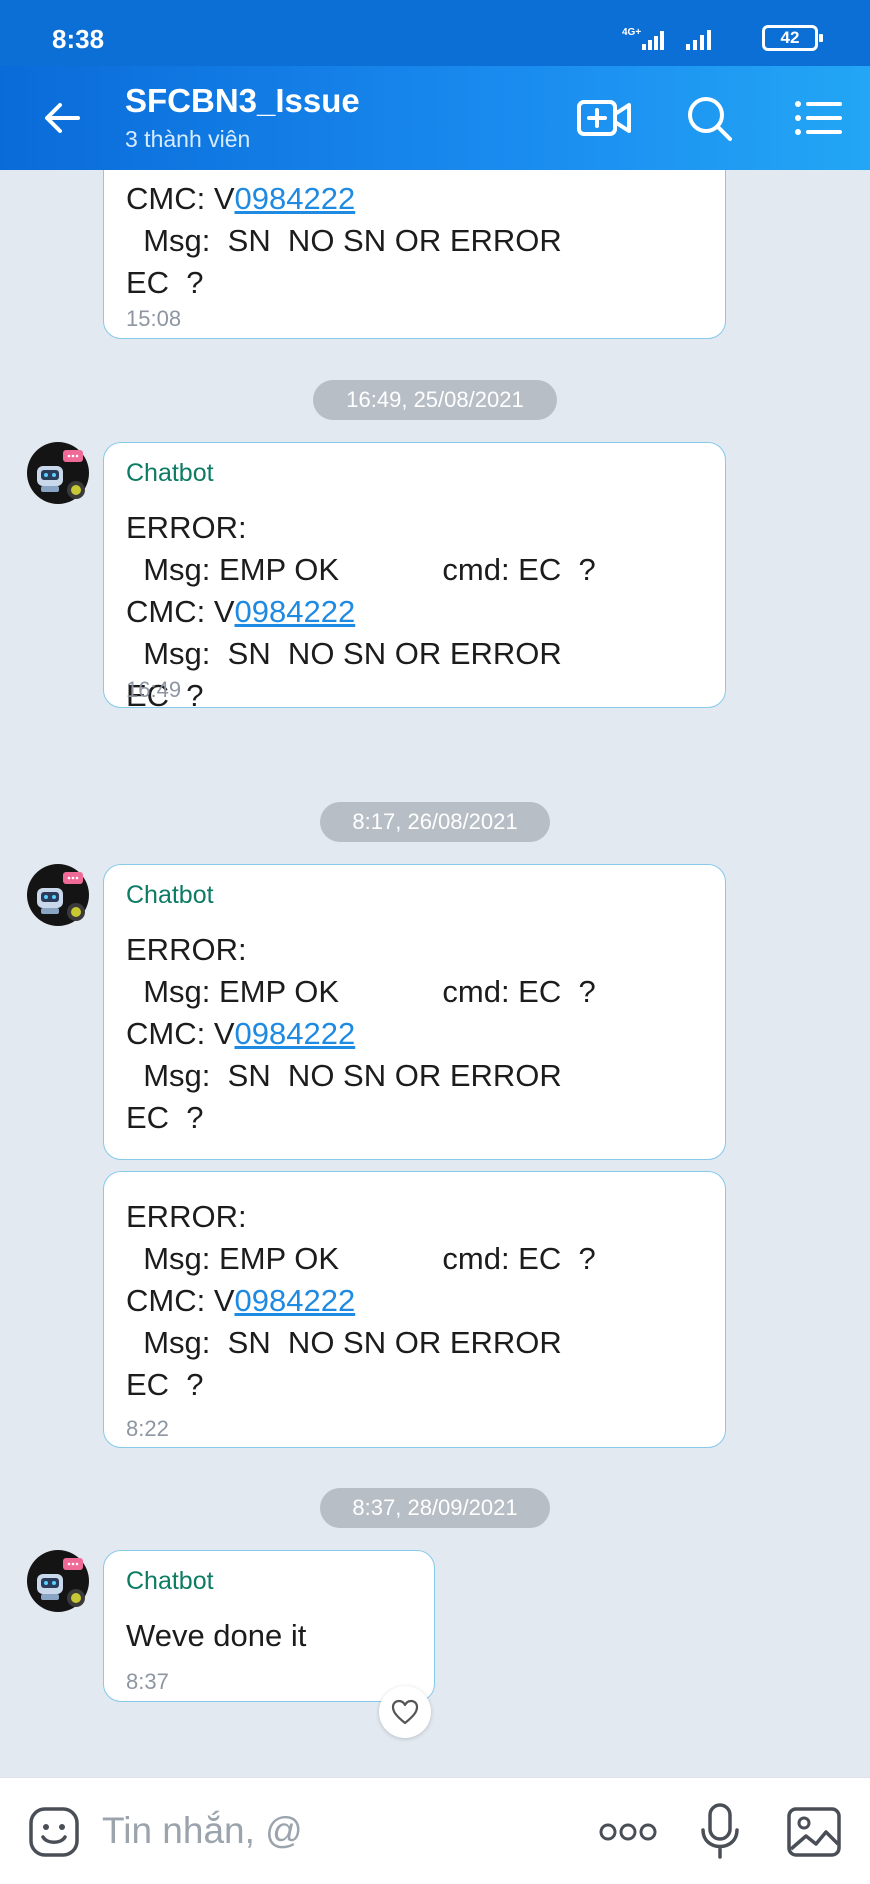  What do you see at coordinates (631, 32) in the screenshot?
I see `network-label: 4G+` at bounding box center [631, 32].